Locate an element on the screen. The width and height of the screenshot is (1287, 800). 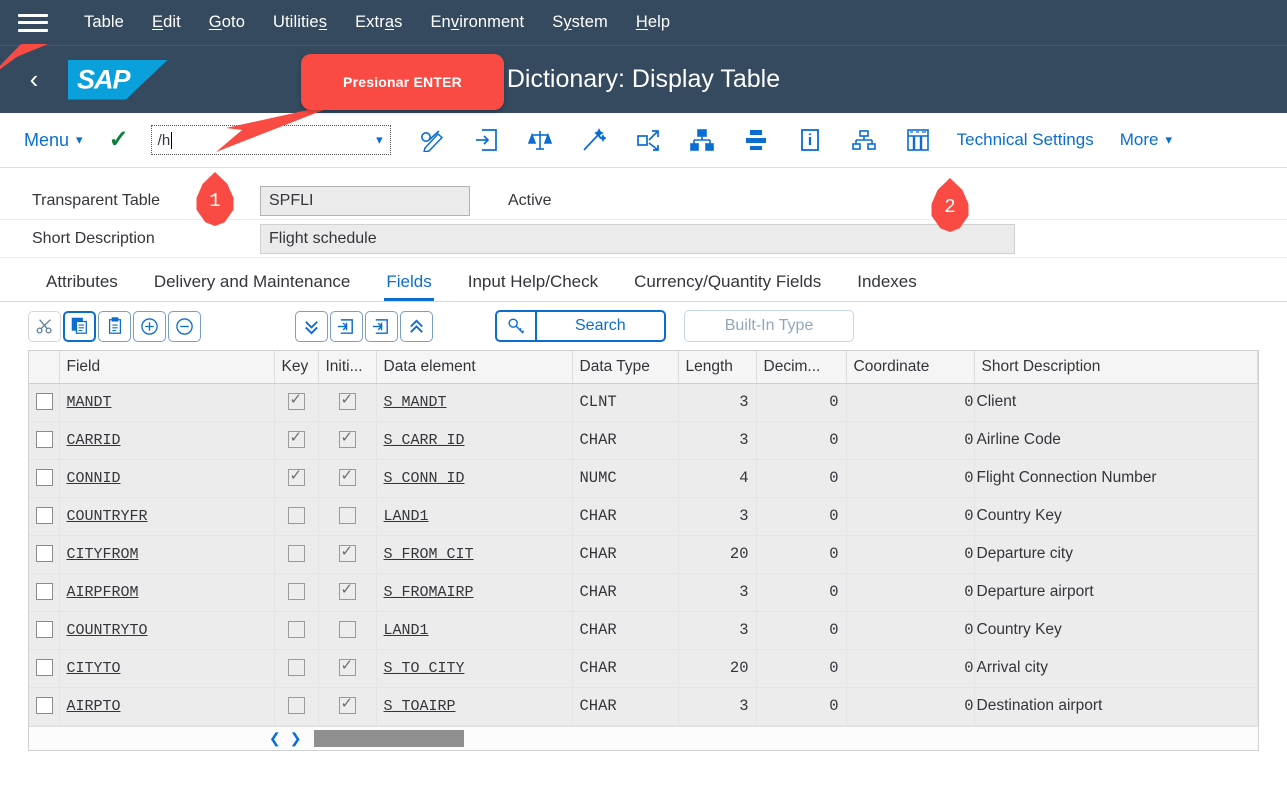
column-header-field: Field is located at coordinates (167, 367).